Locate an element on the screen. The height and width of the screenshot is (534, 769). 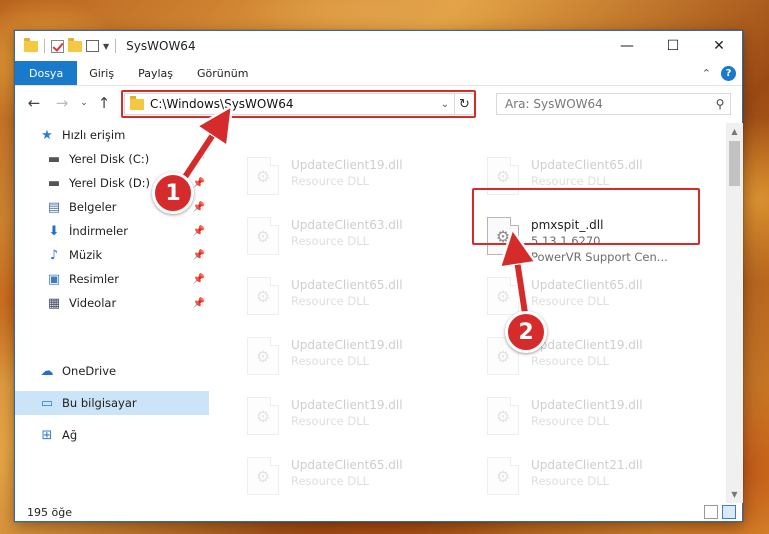
callout-step-1: 1 is located at coordinates (173, 193).